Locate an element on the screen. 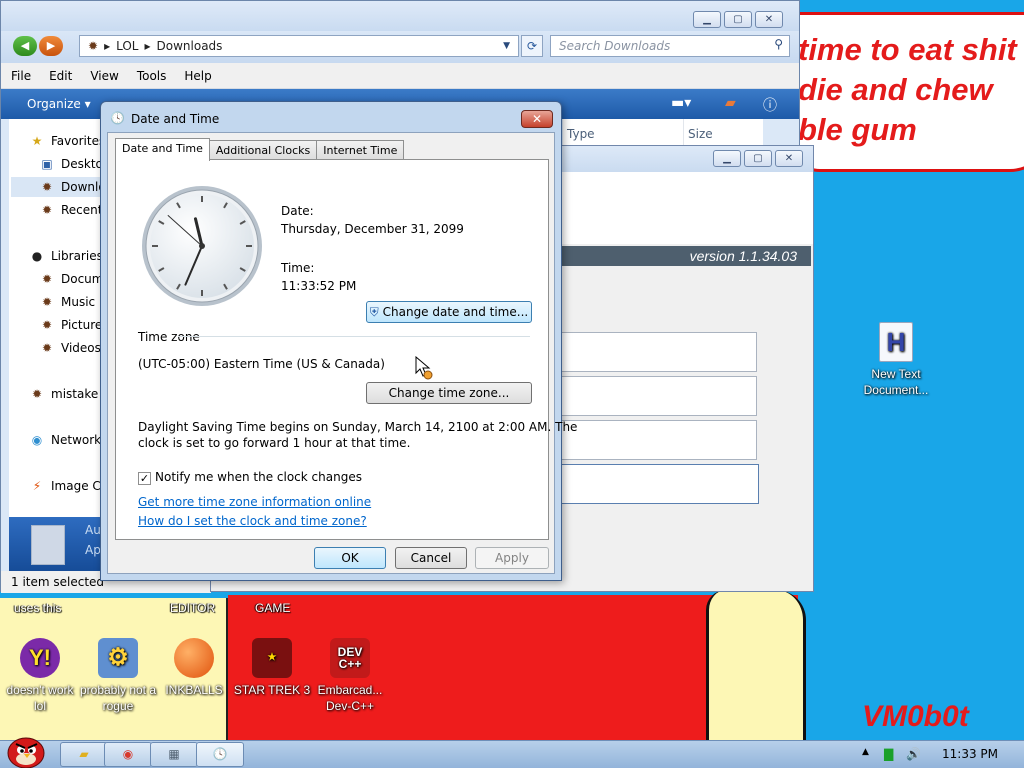  menu-tools: Tools is located at coordinates (152, 76).